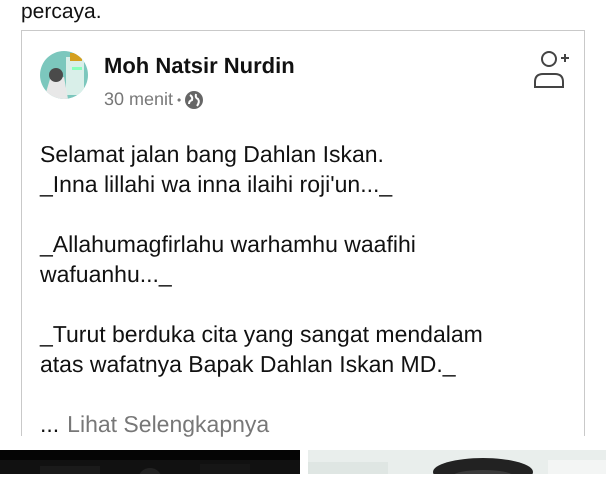 Image resolution: width=606 pixels, height=480 pixels. I want to click on post-paragraph: _Turut berduka cita yang sangat mendalam atas wafatnya Bapak Dahlan Iskan MD._, so click(262, 349).